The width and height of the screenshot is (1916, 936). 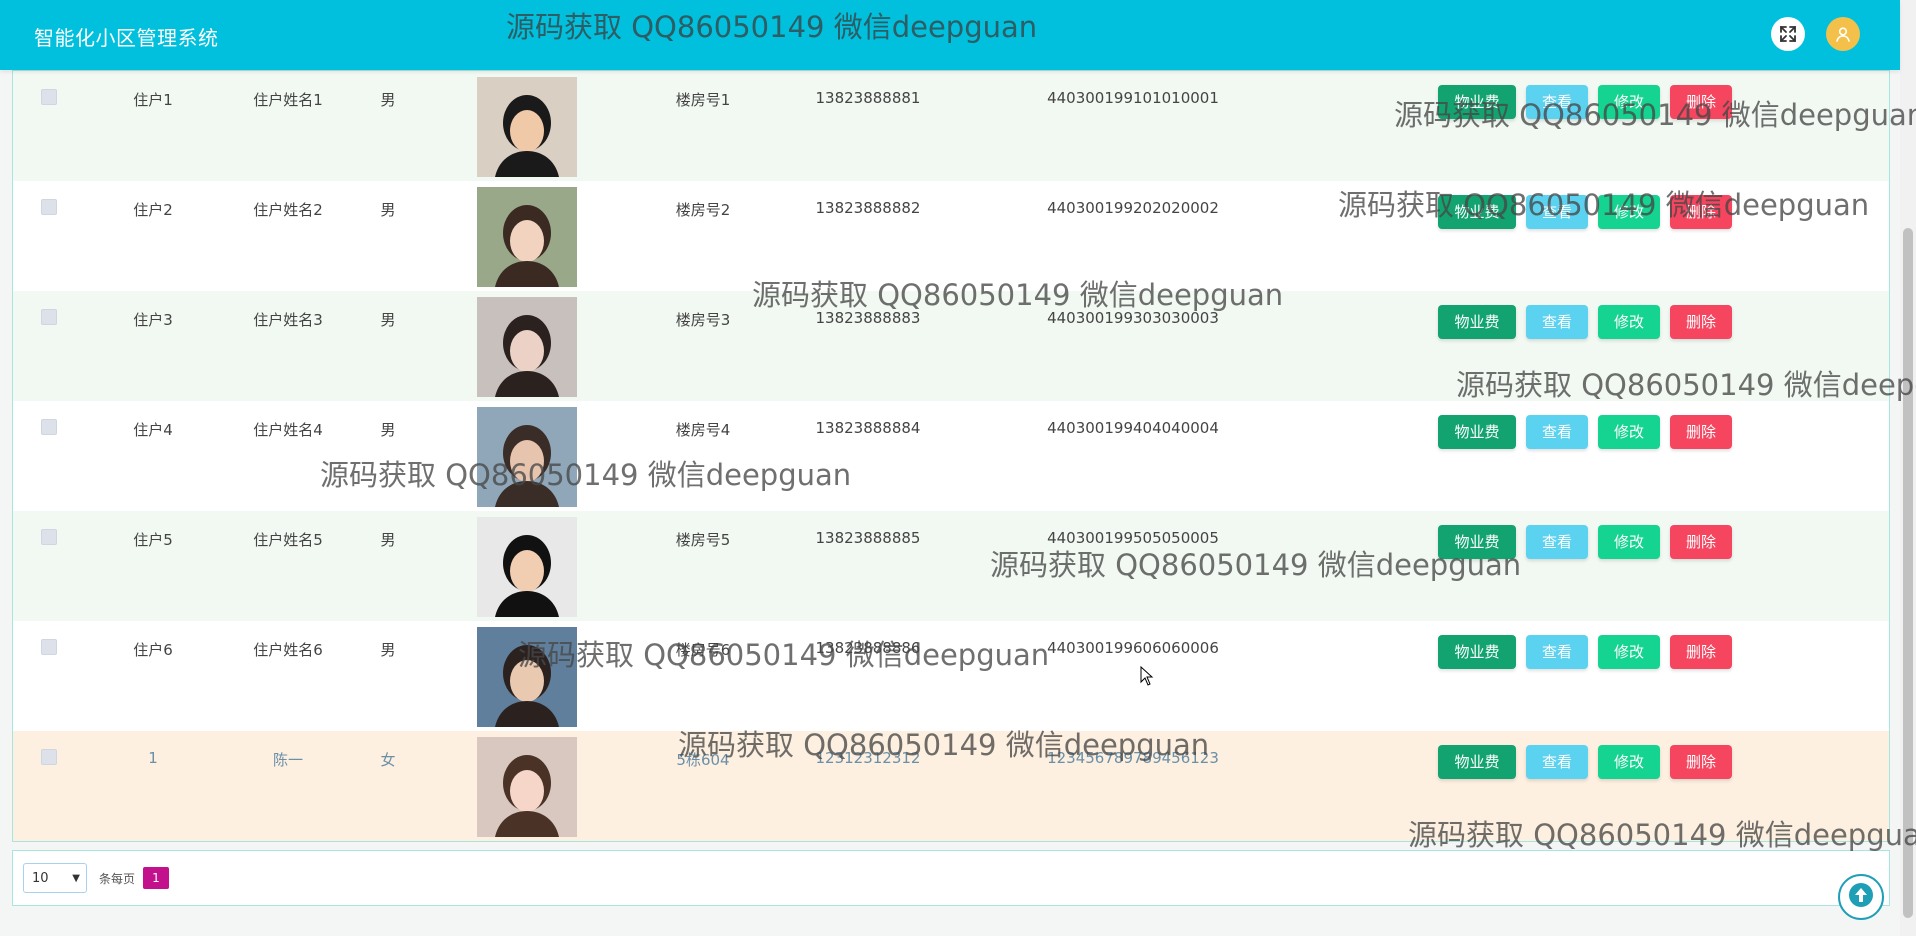 I want to click on id-card-number: 440300199202020002, so click(x=1133, y=208).